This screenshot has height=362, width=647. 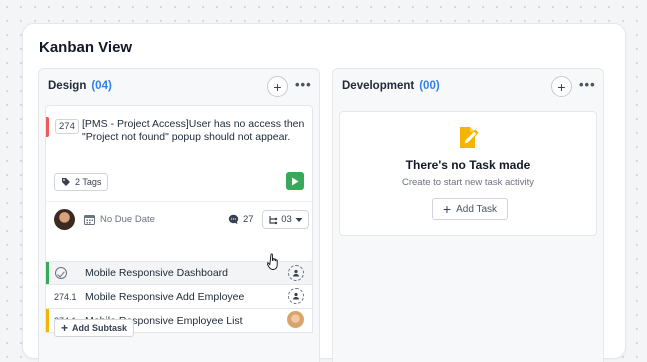 I want to click on add-task-label: Add Task, so click(x=477, y=209).